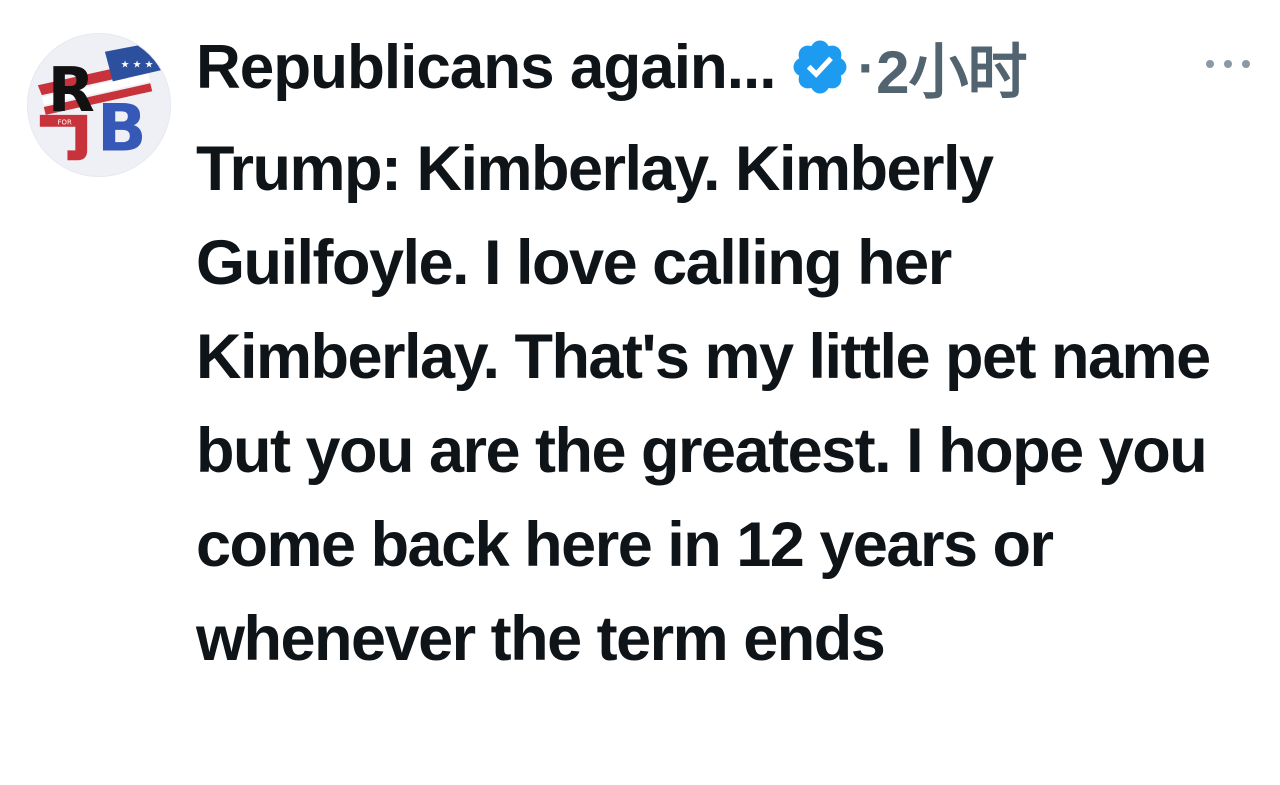  I want to click on verified-badge-icon, so click(820, 67).